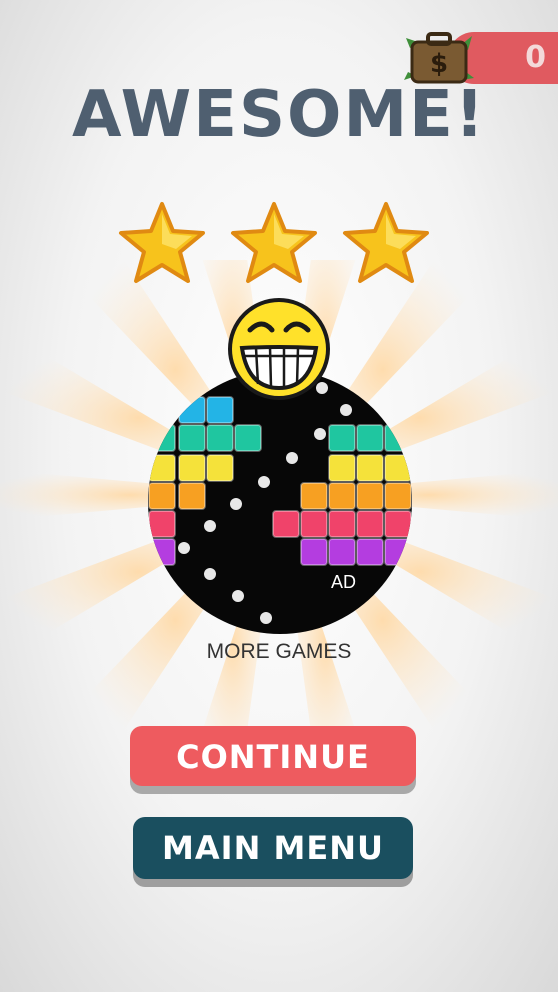  I want to click on brick-breaker-ad-art, so click(280, 503).